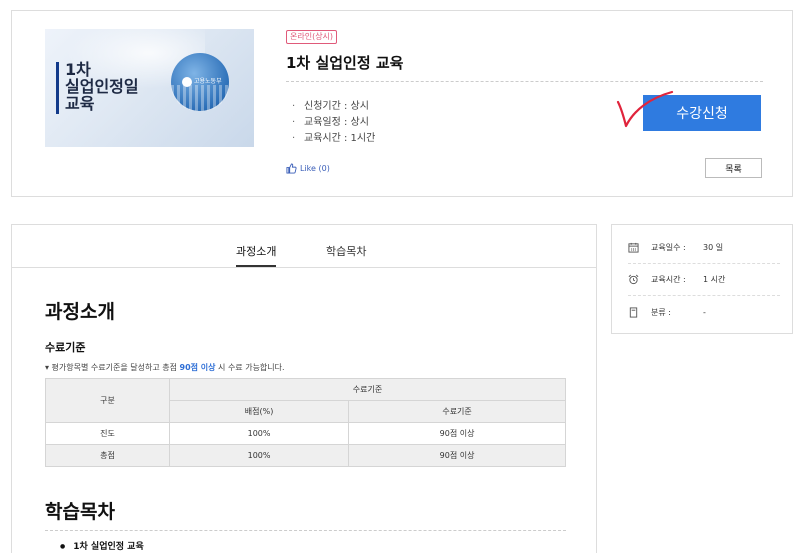 The width and height of the screenshot is (800, 553). Describe the element at coordinates (346, 254) in the screenshot. I see `tab-toc: 학습목차` at that location.